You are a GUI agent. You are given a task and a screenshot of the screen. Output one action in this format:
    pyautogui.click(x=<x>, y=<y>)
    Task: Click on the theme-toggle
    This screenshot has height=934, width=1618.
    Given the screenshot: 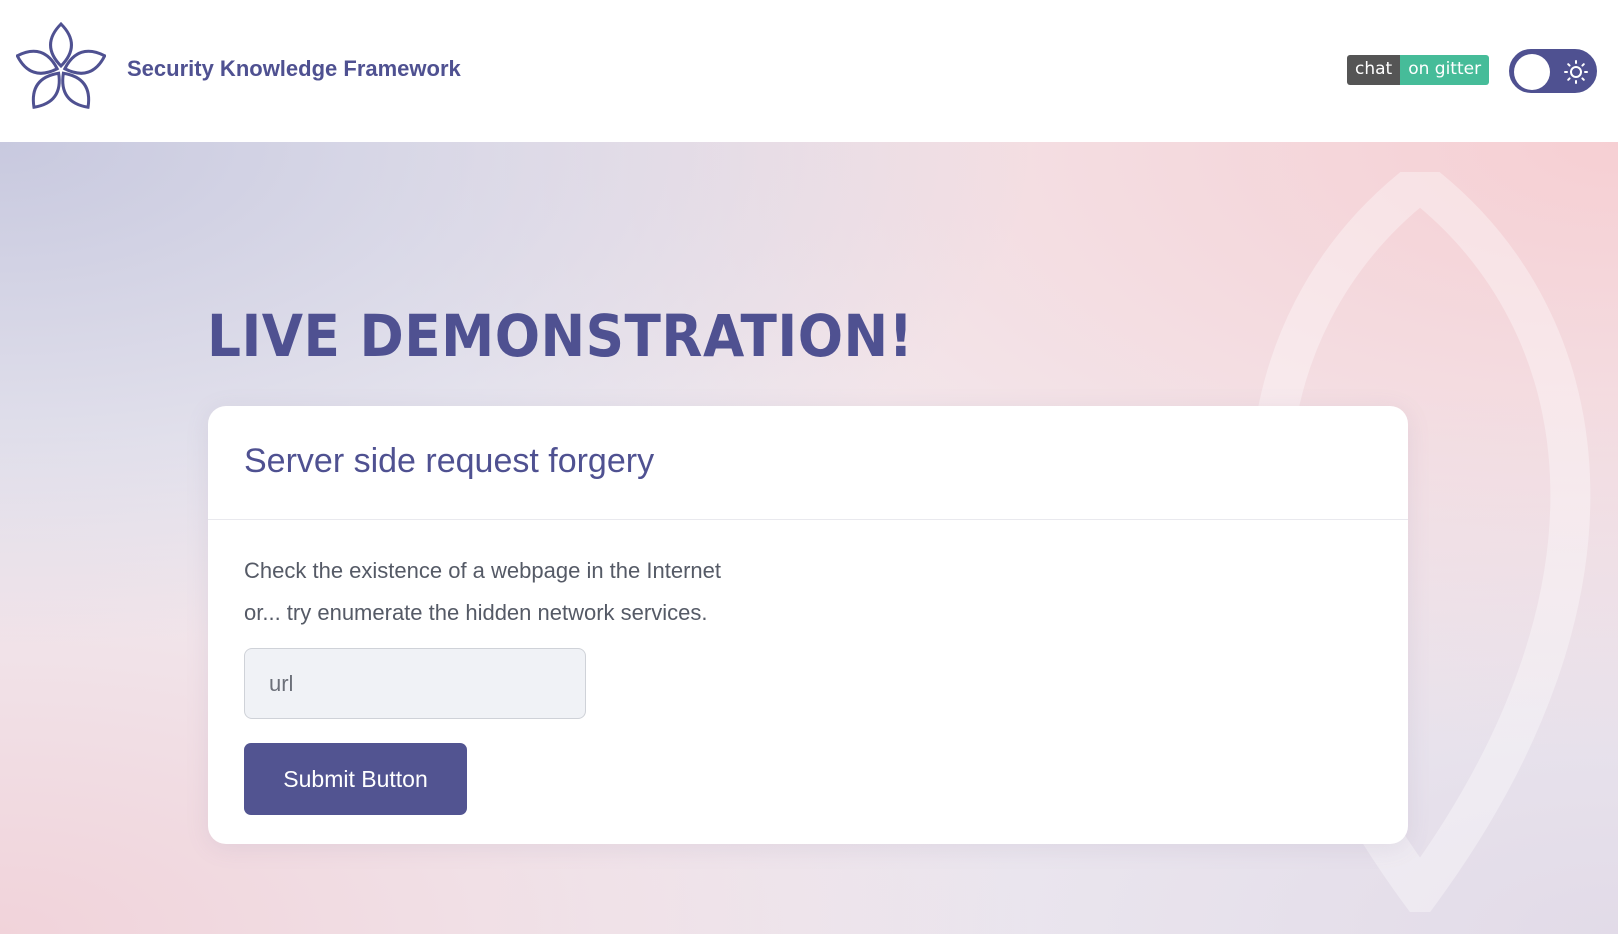 What is the action you would take?
    pyautogui.click(x=1553, y=71)
    